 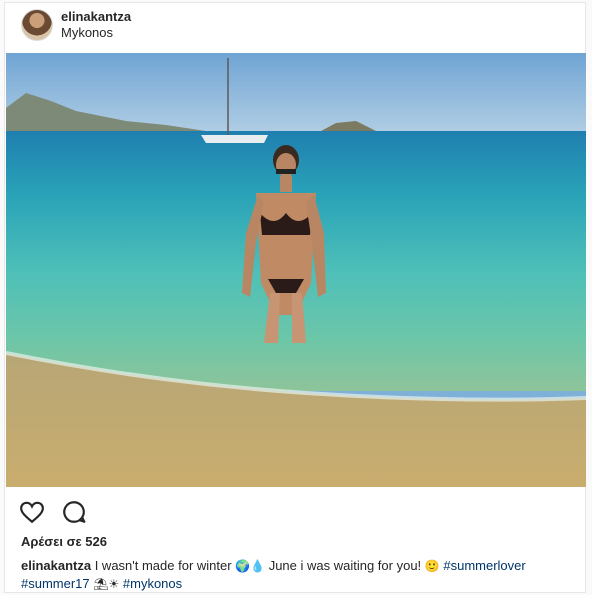 I want to click on earth-droplet-emoji: 🌍💧, so click(x=250, y=566).